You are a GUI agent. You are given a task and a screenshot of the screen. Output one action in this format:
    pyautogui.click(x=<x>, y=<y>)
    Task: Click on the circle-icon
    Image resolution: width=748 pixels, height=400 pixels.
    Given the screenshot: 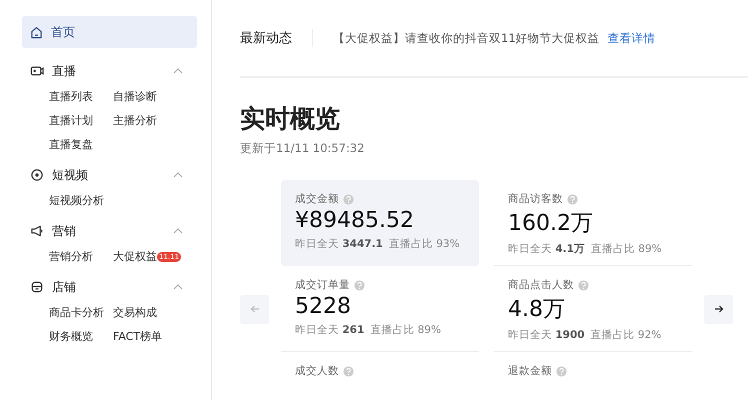 What is the action you would take?
    pyautogui.click(x=37, y=175)
    